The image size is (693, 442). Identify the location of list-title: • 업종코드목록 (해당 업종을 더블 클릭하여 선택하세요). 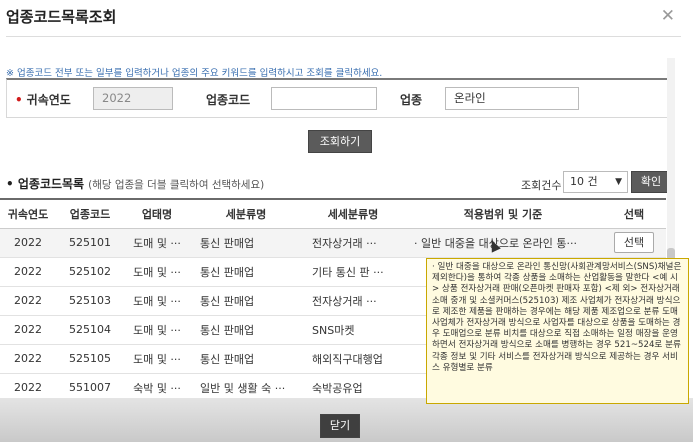
(135, 183).